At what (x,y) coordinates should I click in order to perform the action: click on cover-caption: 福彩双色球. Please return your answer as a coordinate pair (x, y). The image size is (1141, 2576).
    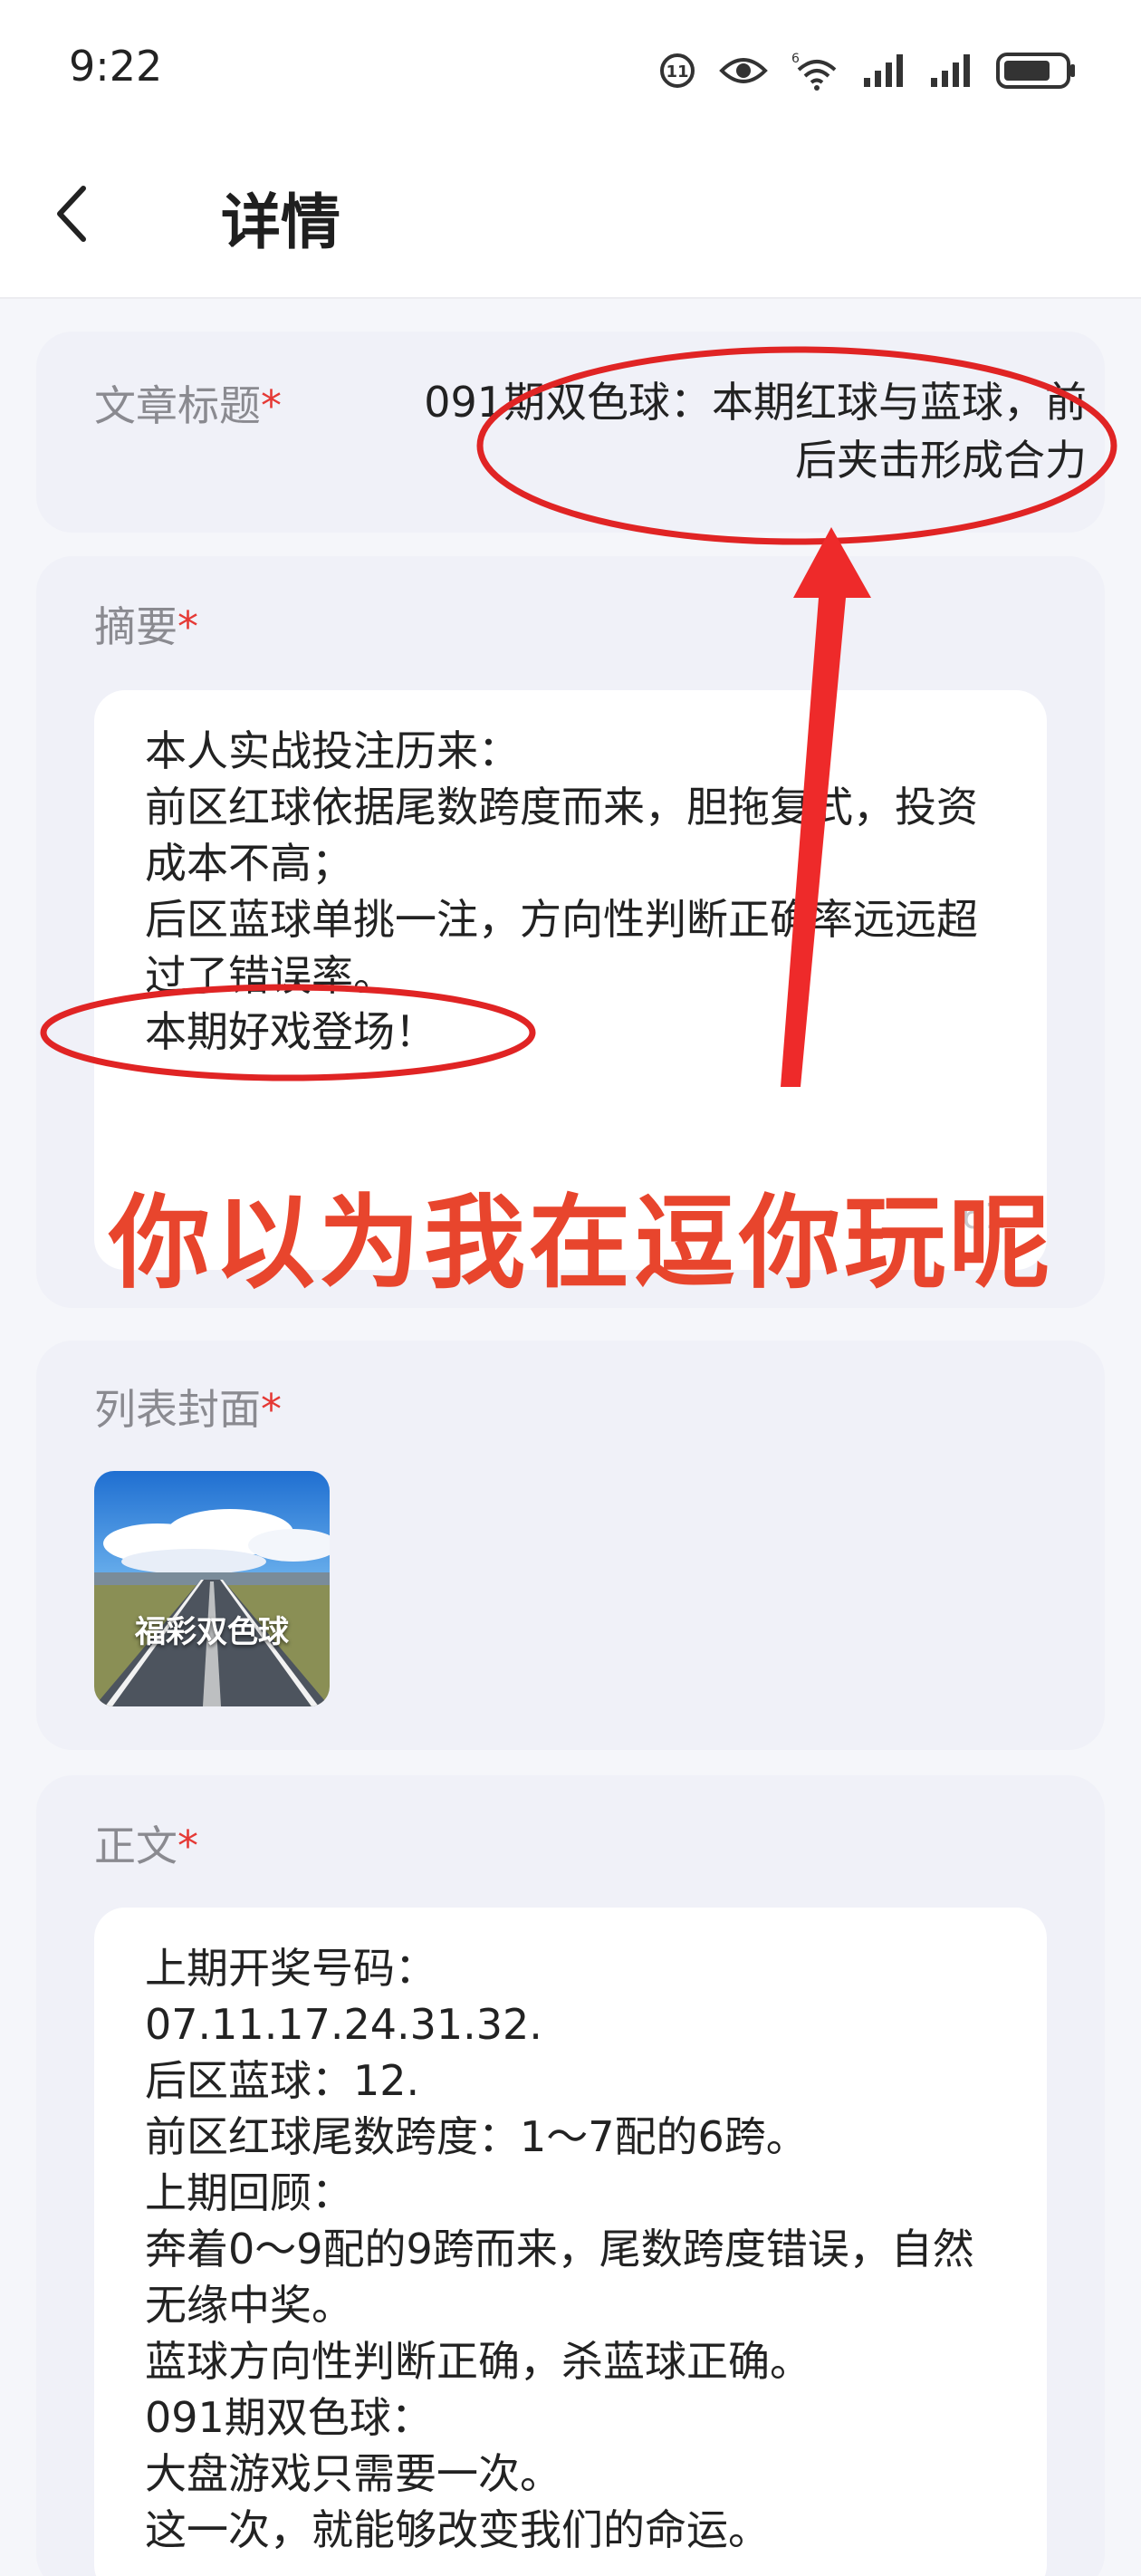
    Looking at the image, I should click on (212, 1632).